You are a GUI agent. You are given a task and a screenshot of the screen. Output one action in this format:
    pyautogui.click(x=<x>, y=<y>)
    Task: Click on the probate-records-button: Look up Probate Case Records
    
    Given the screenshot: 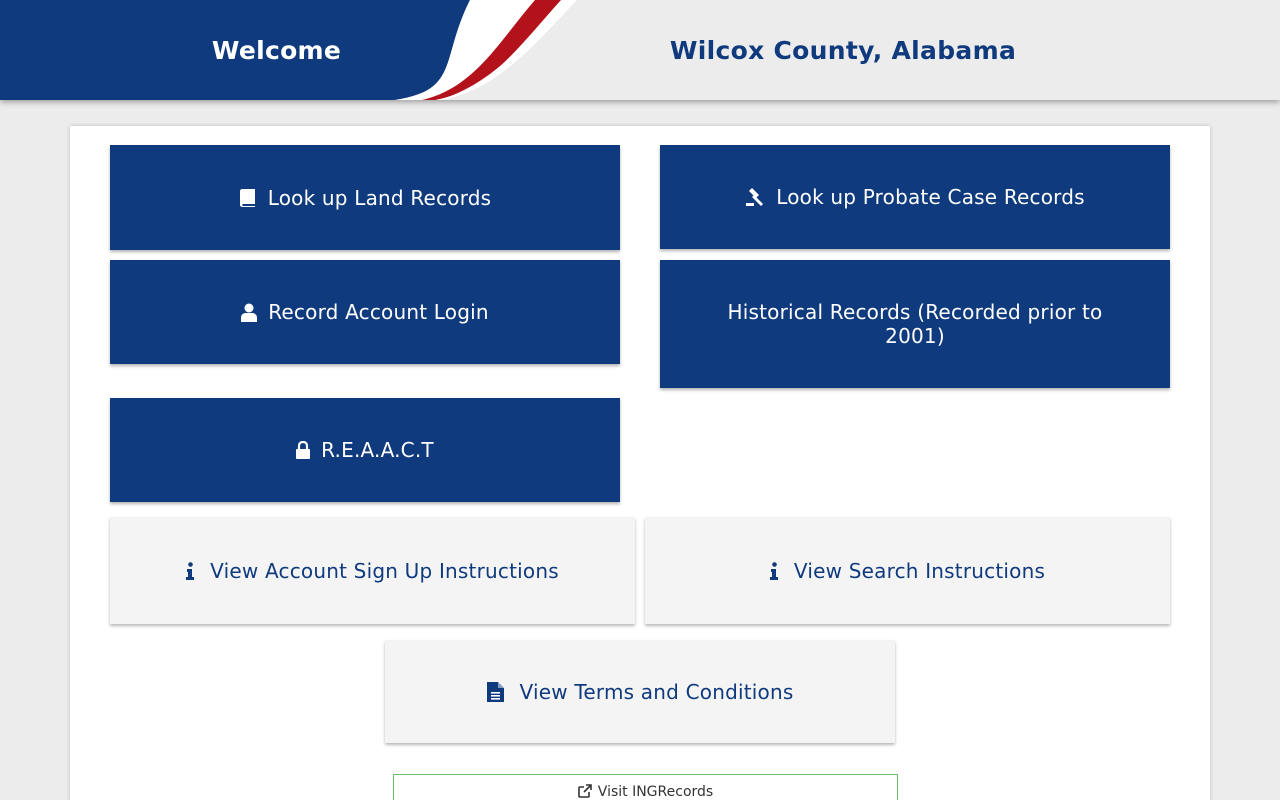 What is the action you would take?
    pyautogui.click(x=915, y=197)
    